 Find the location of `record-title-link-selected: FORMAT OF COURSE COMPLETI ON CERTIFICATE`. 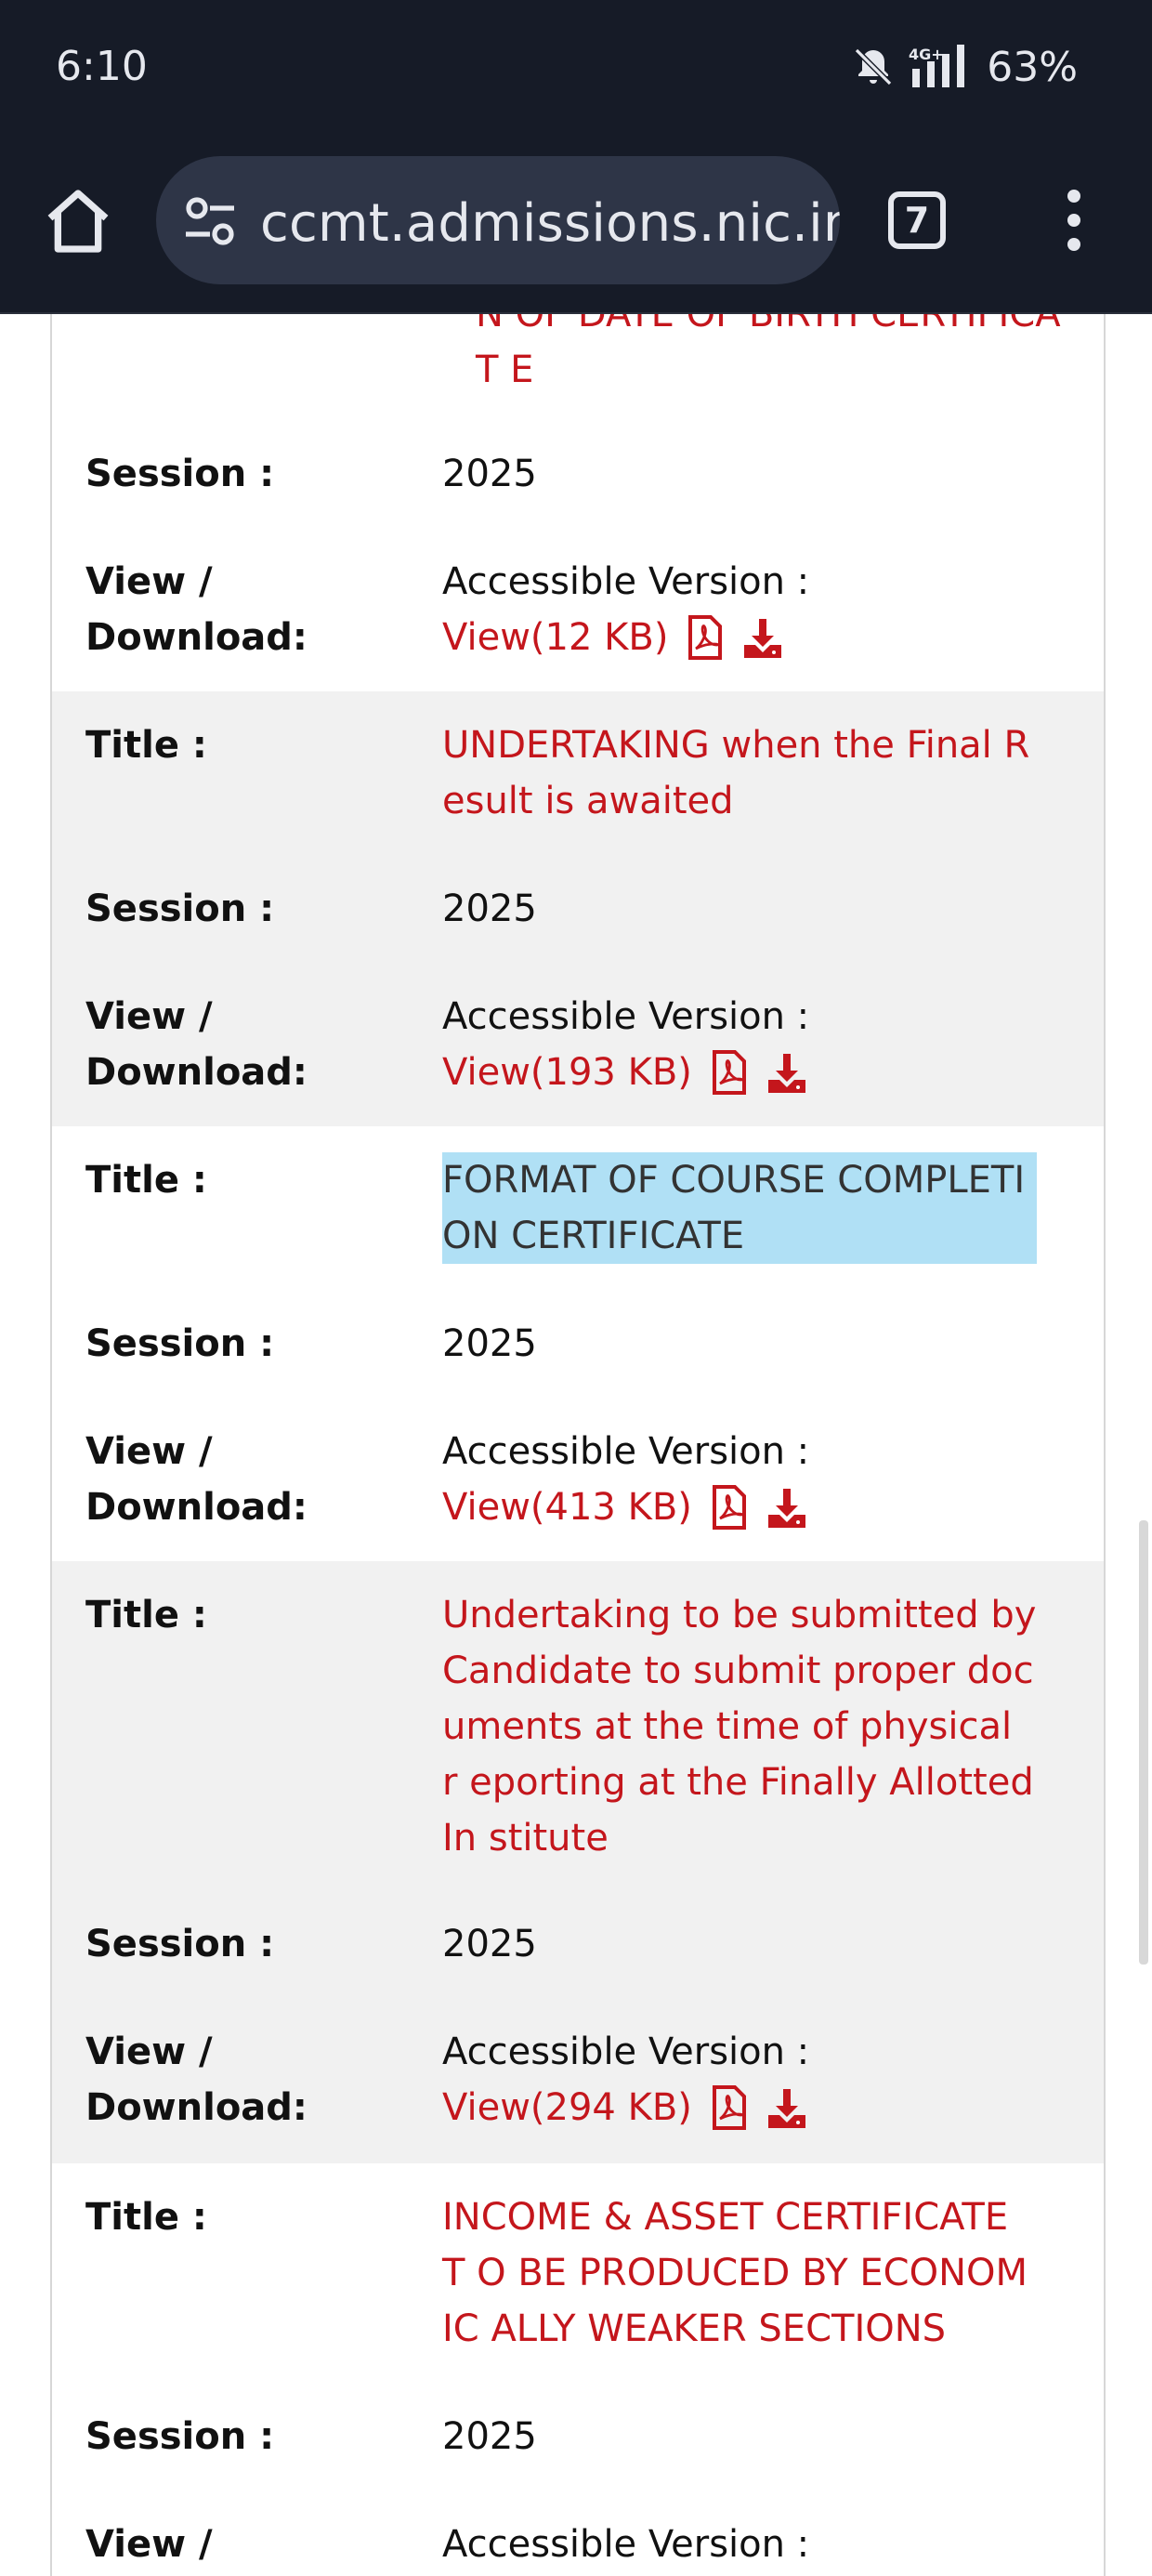

record-title-link-selected: FORMAT OF COURSE COMPLETI ON CERTIFICATE is located at coordinates (739, 1208).